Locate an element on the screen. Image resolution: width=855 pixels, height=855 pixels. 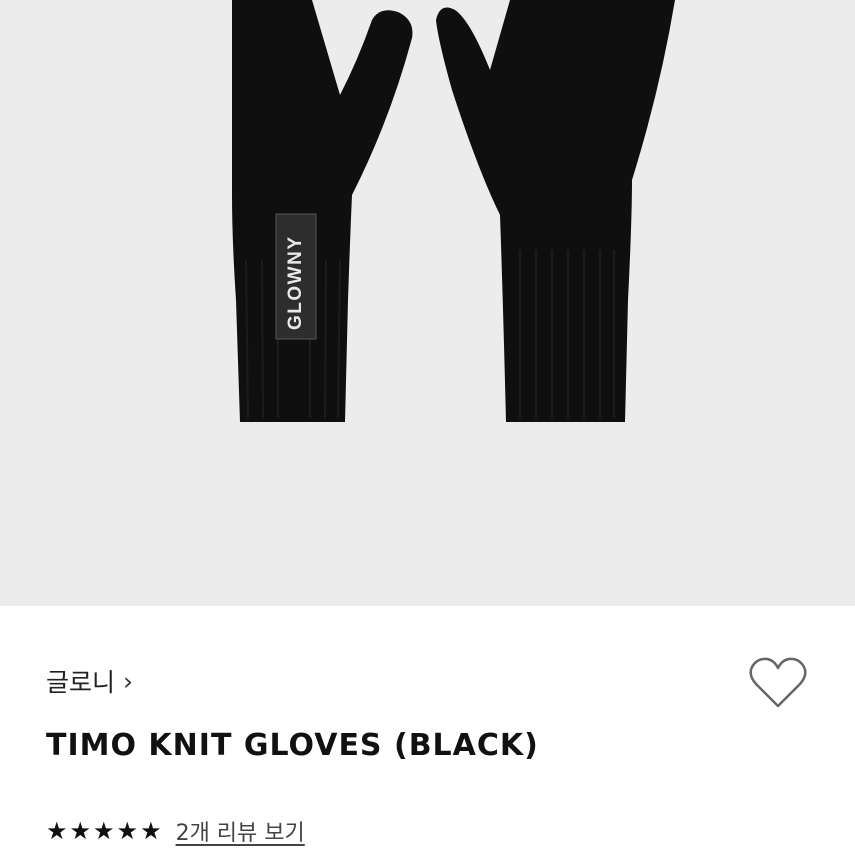
right-glove is located at coordinates (555, 211).